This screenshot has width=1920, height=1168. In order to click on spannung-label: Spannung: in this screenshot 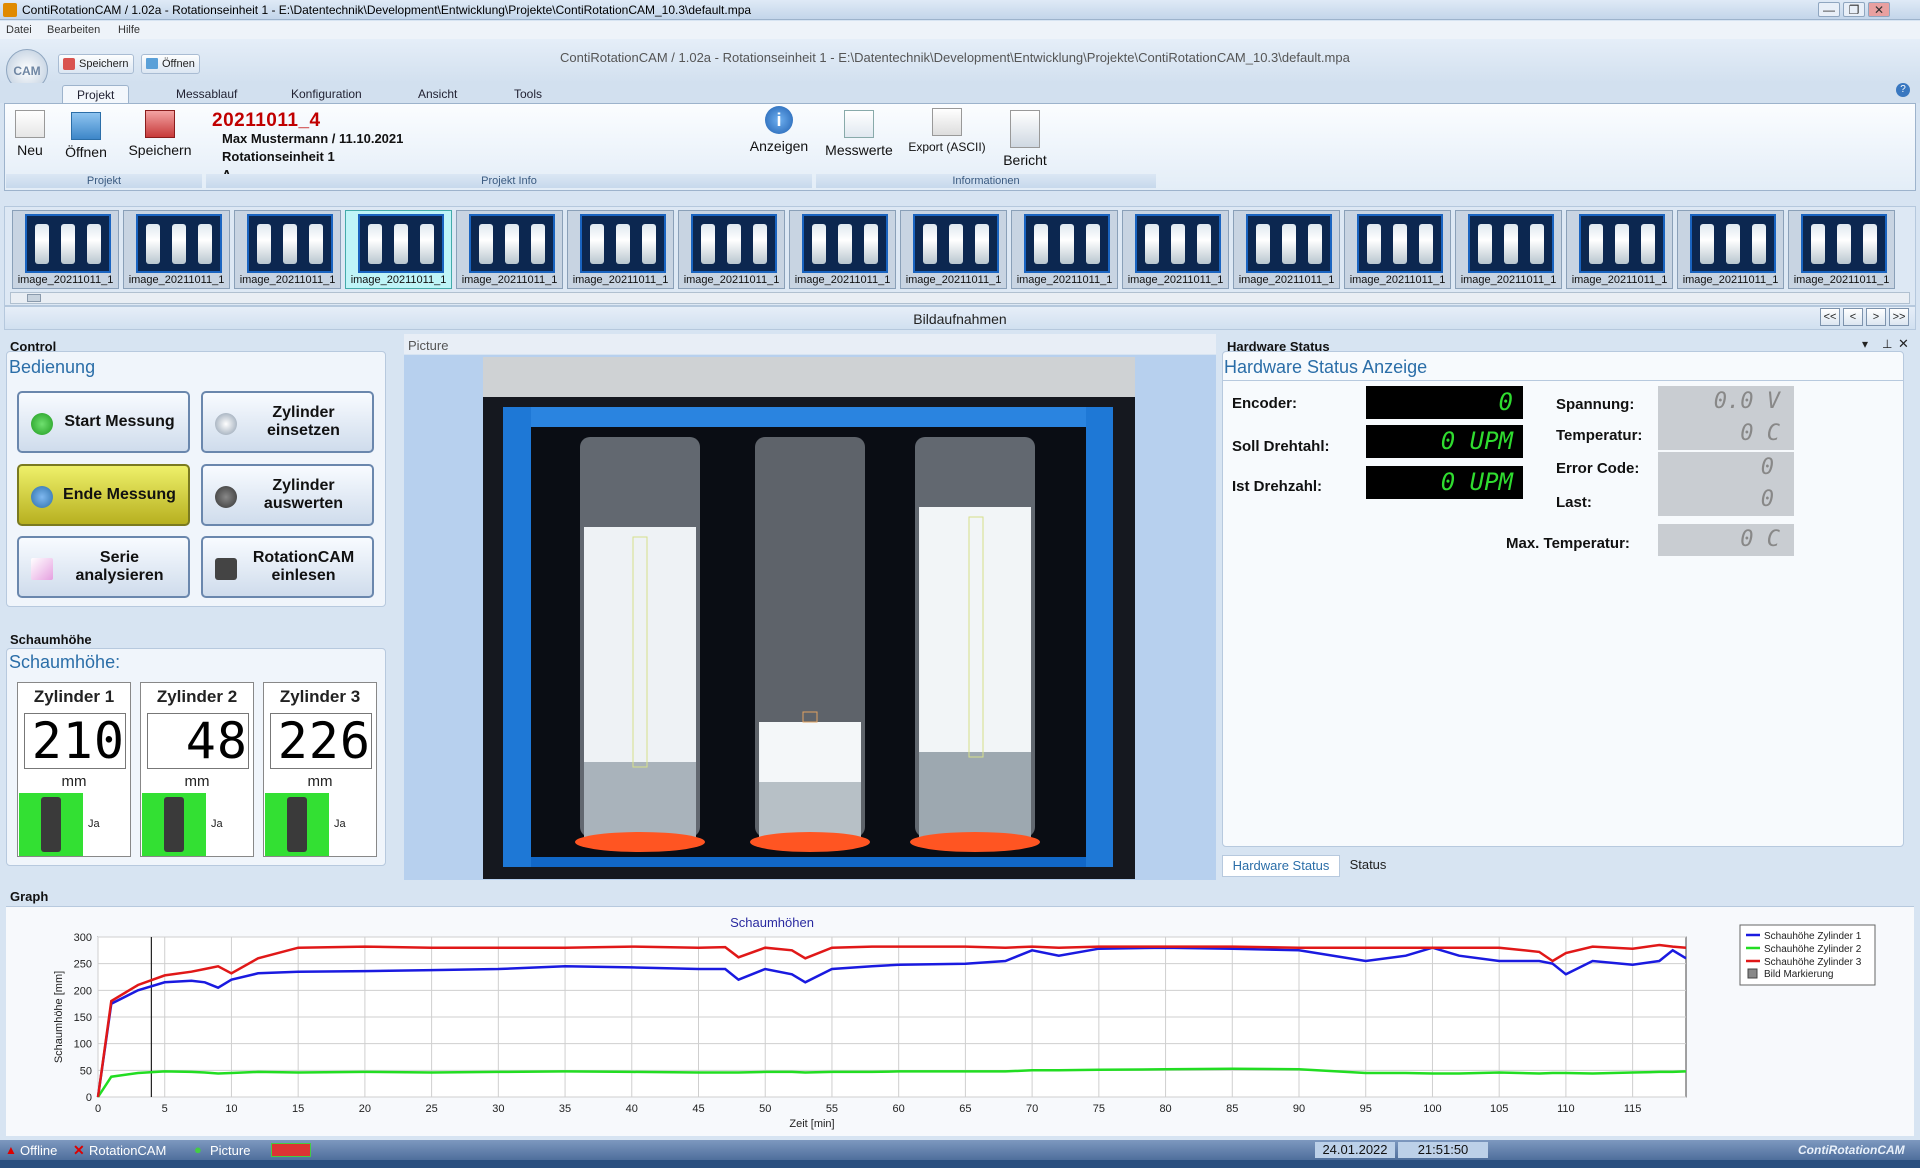, I will do `click(1595, 404)`.